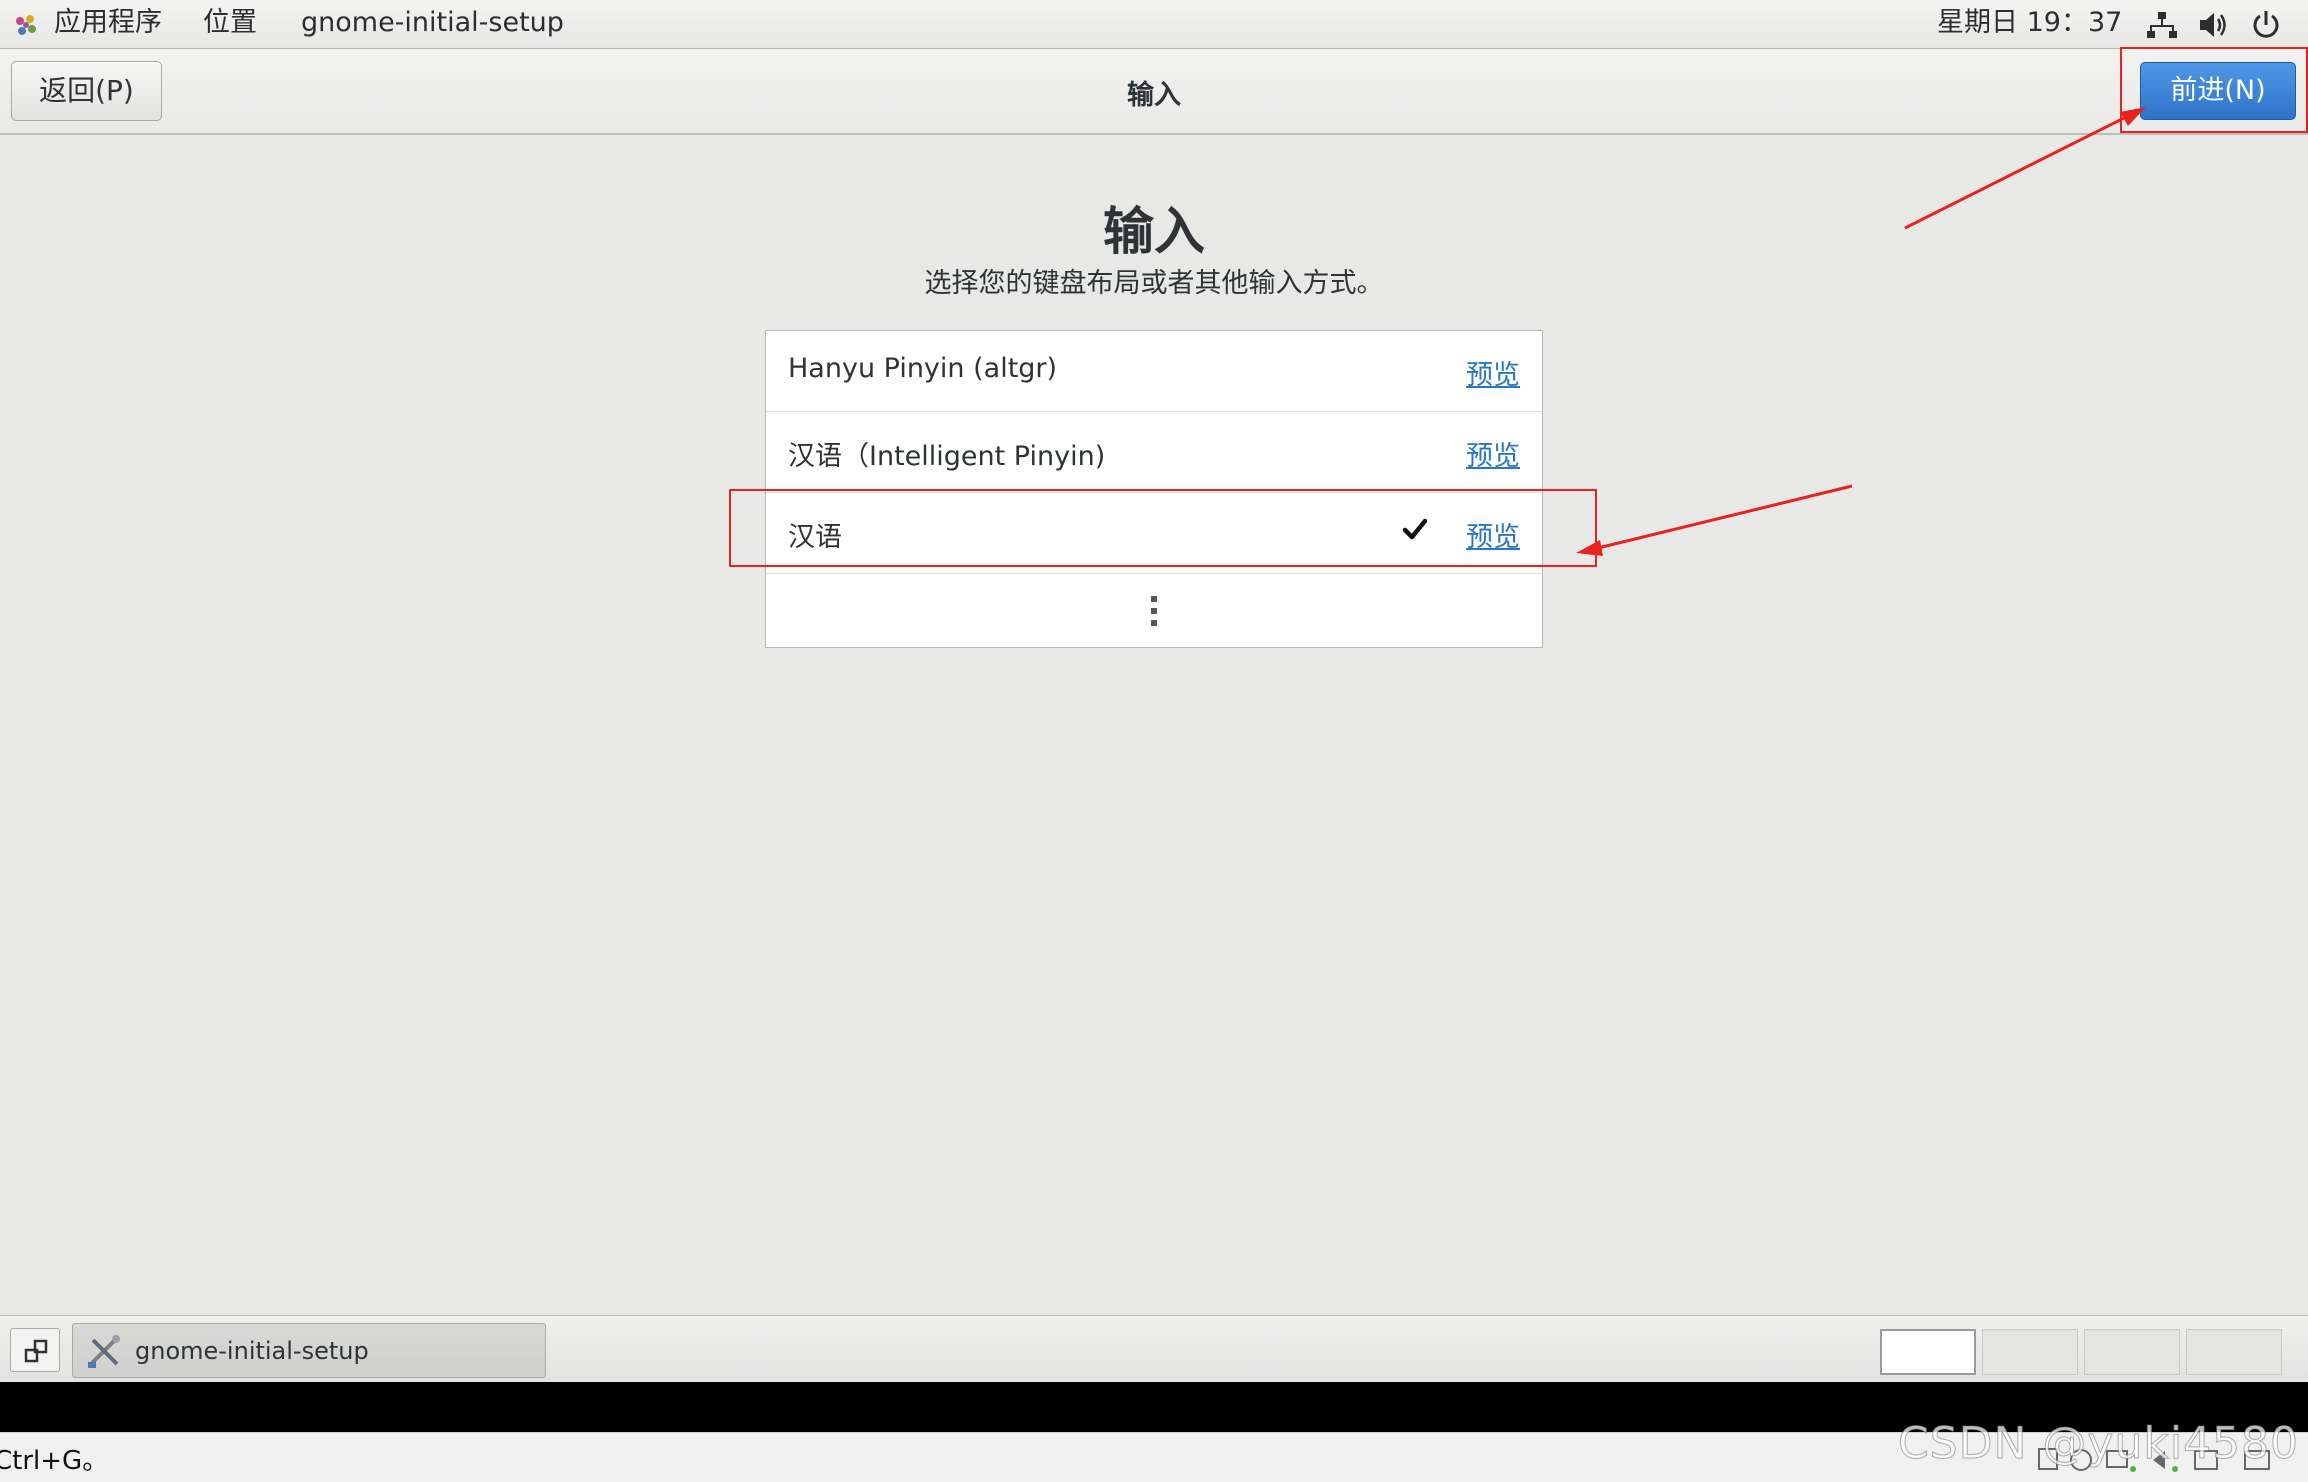  I want to click on more-sources-row, so click(1154, 610).